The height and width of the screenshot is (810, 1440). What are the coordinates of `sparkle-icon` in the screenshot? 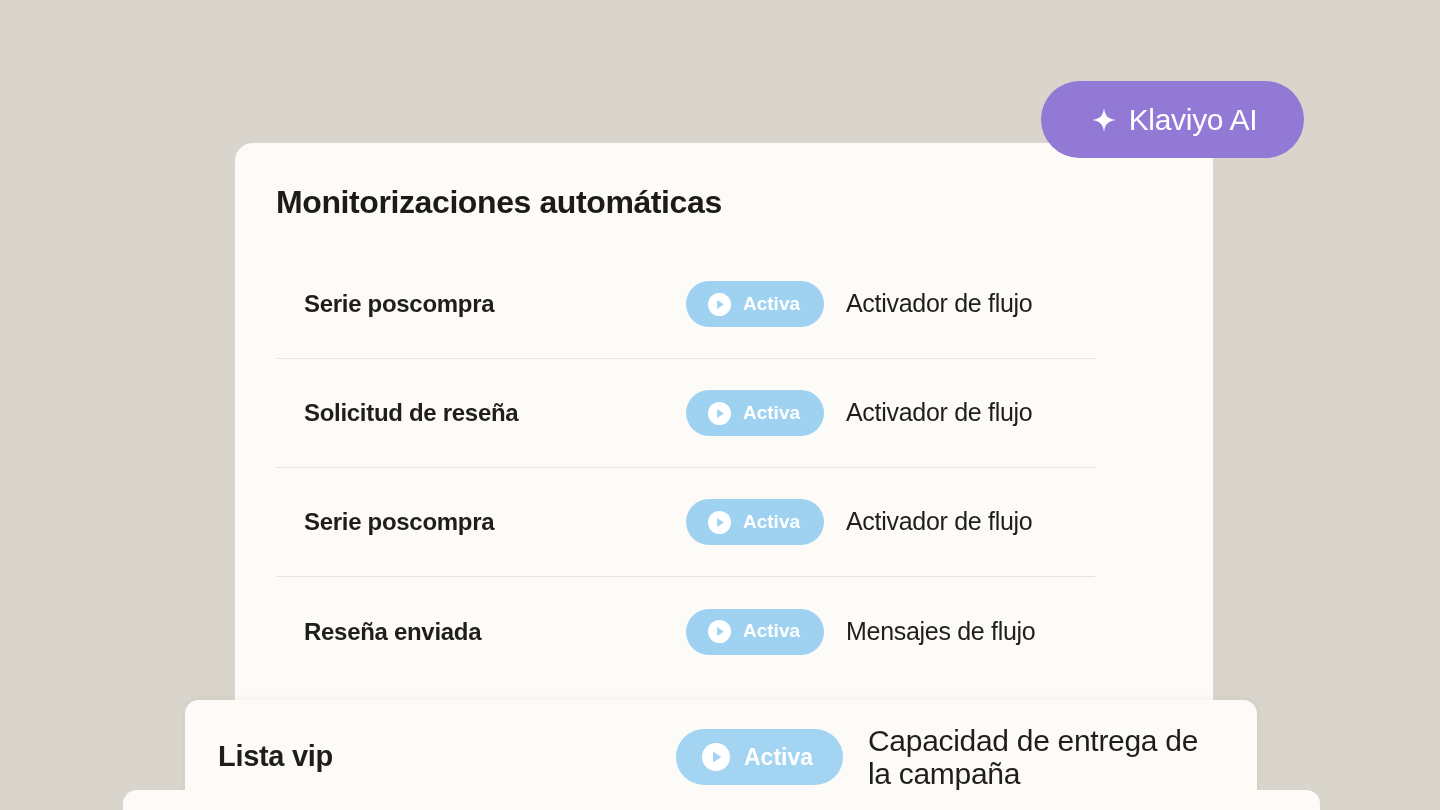 It's located at (1103, 119).